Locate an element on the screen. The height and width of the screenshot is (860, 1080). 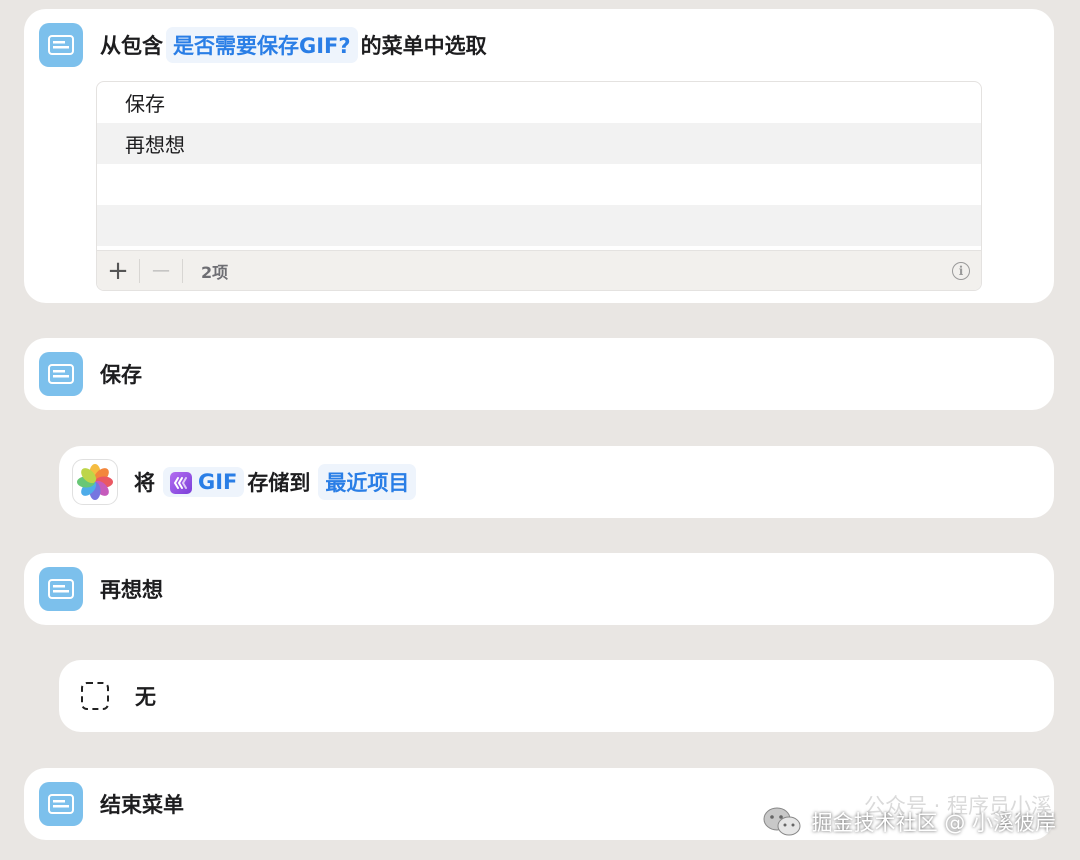
list-item-label: 保存 is located at coordinates (145, 102).